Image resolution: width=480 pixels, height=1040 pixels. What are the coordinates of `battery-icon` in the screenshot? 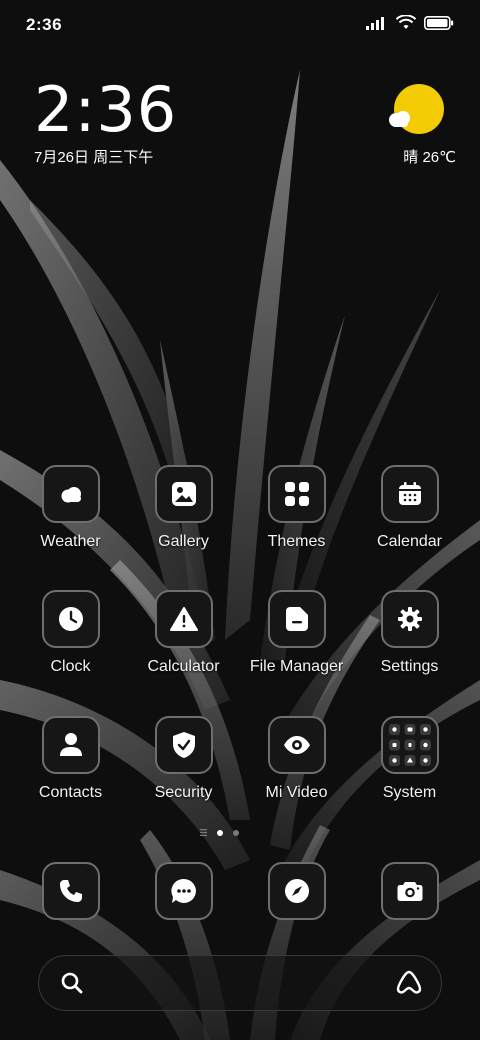 It's located at (439, 23).